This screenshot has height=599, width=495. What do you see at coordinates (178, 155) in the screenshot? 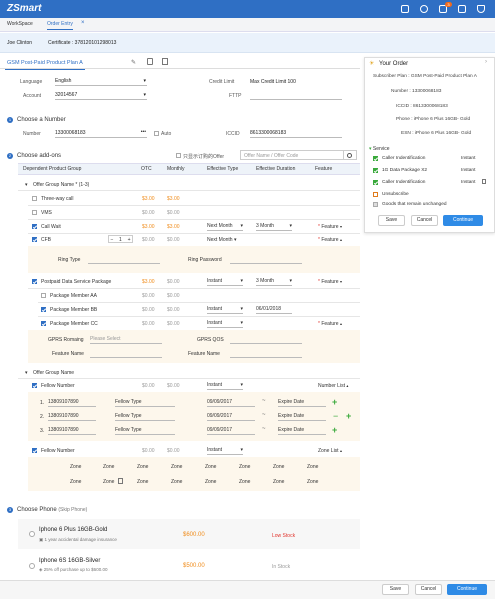
I see `only-subscribed-checkbox` at bounding box center [178, 155].